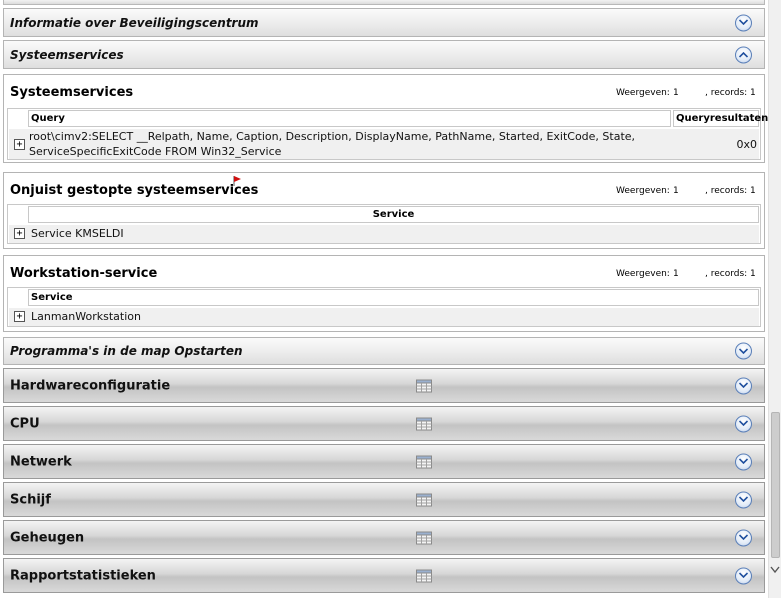 Image resolution: width=781 pixels, height=598 pixels. I want to click on column-header-query-results: Queryresultaten, so click(720, 118).